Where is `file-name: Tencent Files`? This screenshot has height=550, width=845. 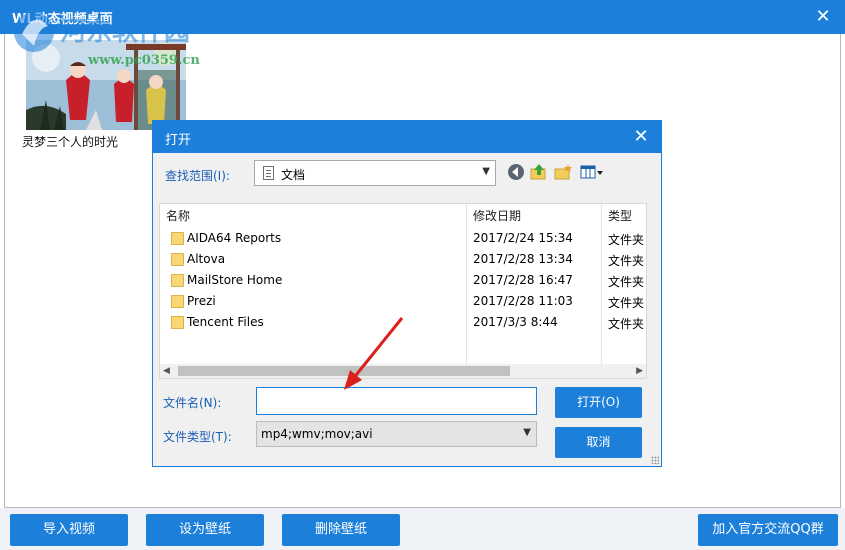
file-name: Tencent Files is located at coordinates (225, 322).